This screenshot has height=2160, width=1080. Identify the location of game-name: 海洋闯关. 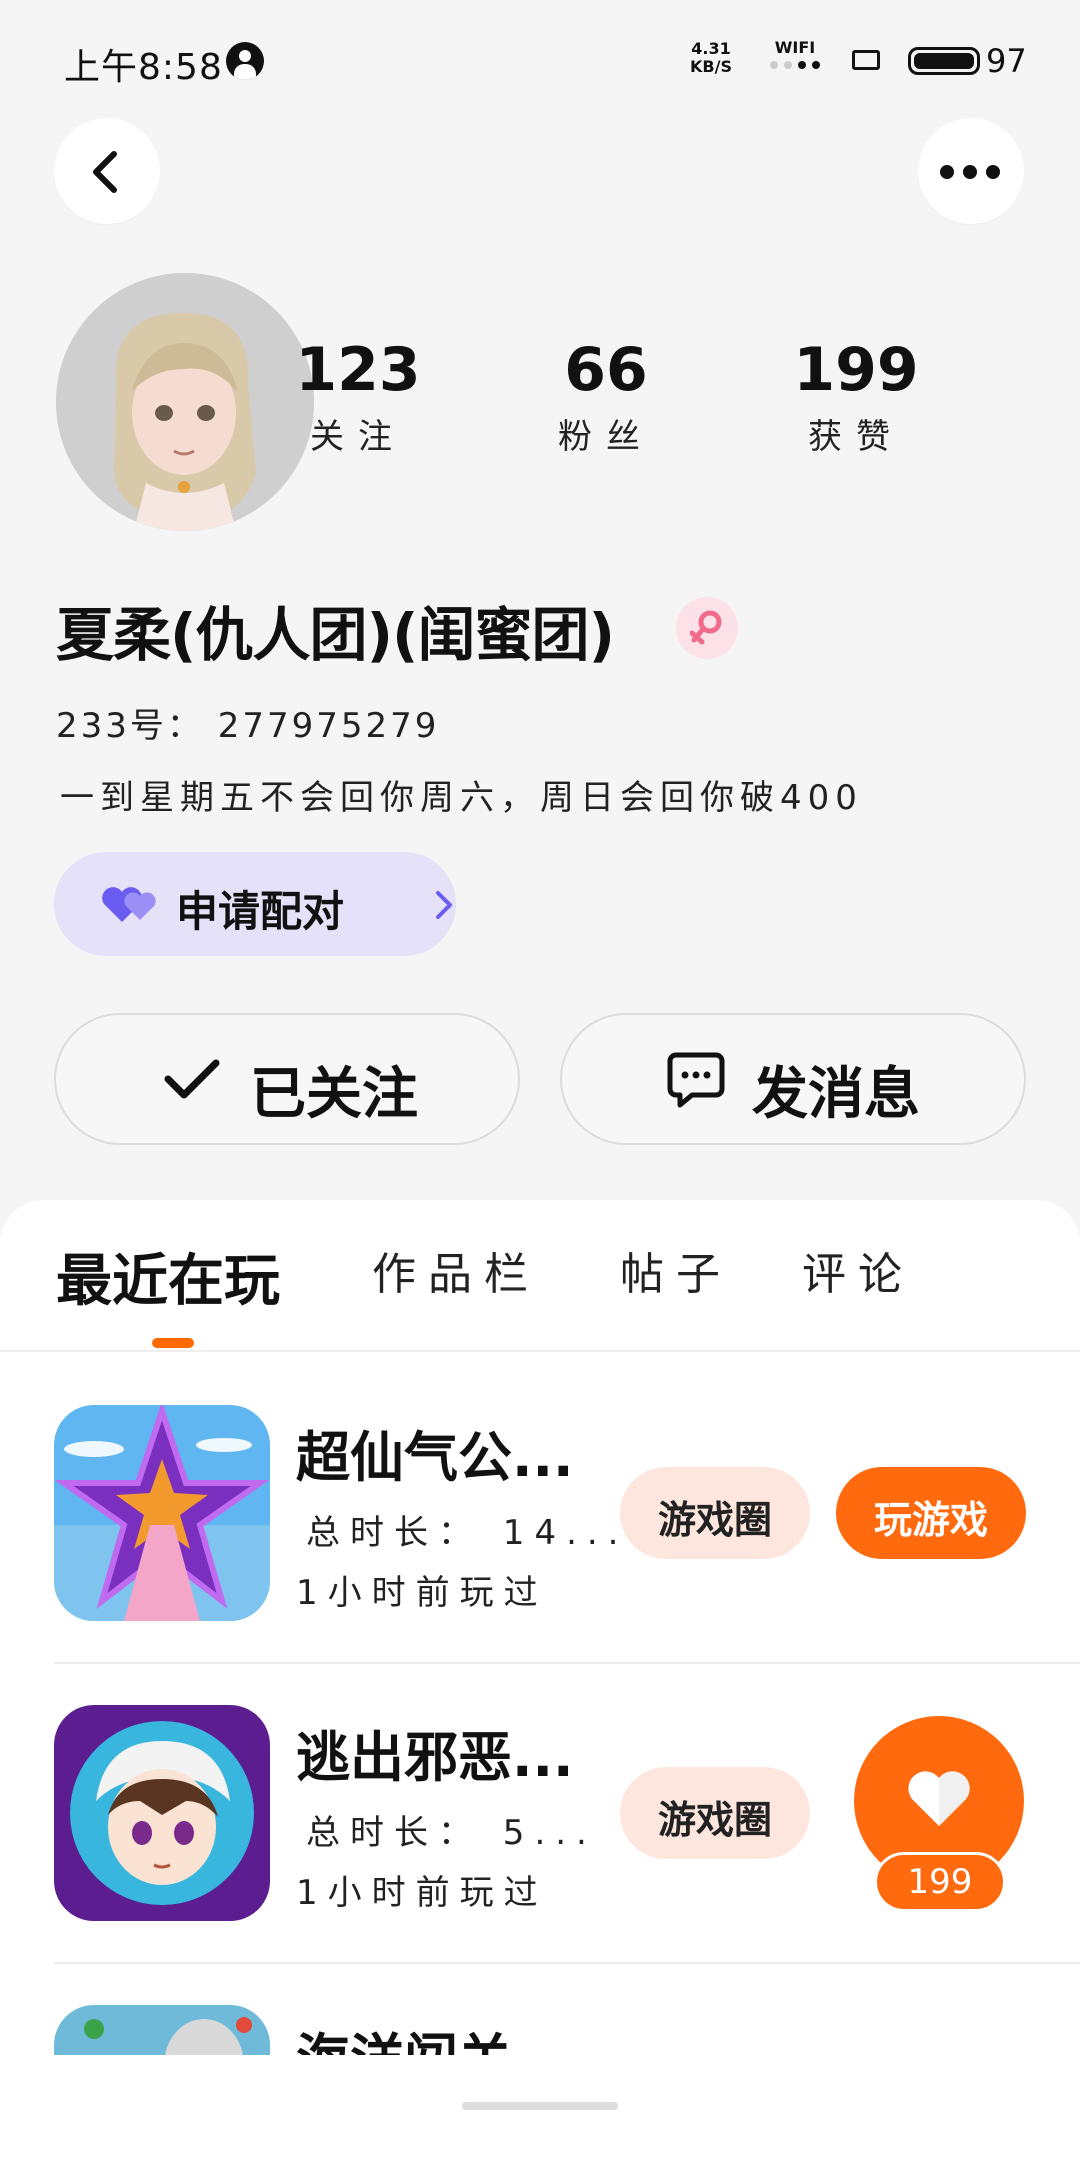
(436, 2035).